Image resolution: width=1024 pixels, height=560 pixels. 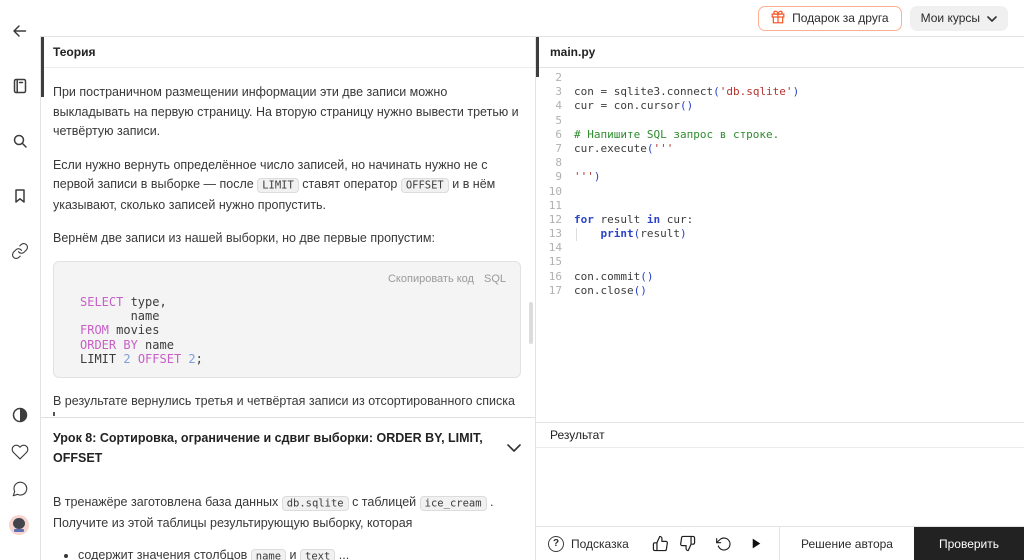 I want to click on heart-icon, so click(x=20, y=452).